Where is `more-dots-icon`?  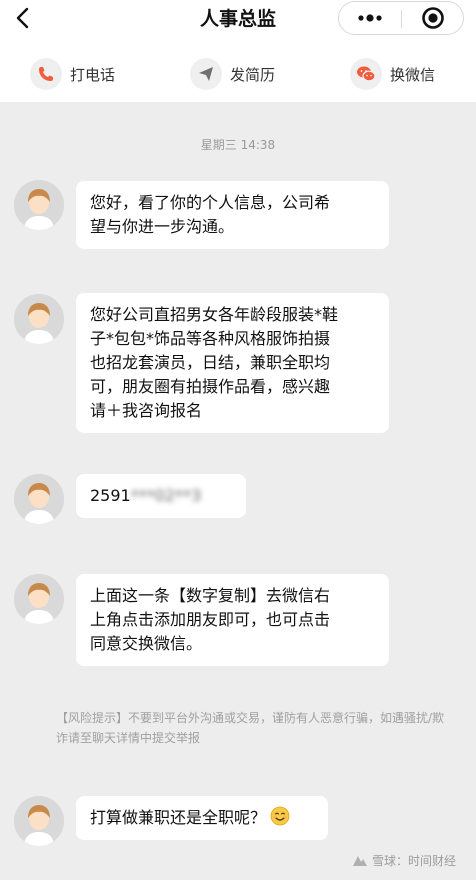 more-dots-icon is located at coordinates (370, 18).